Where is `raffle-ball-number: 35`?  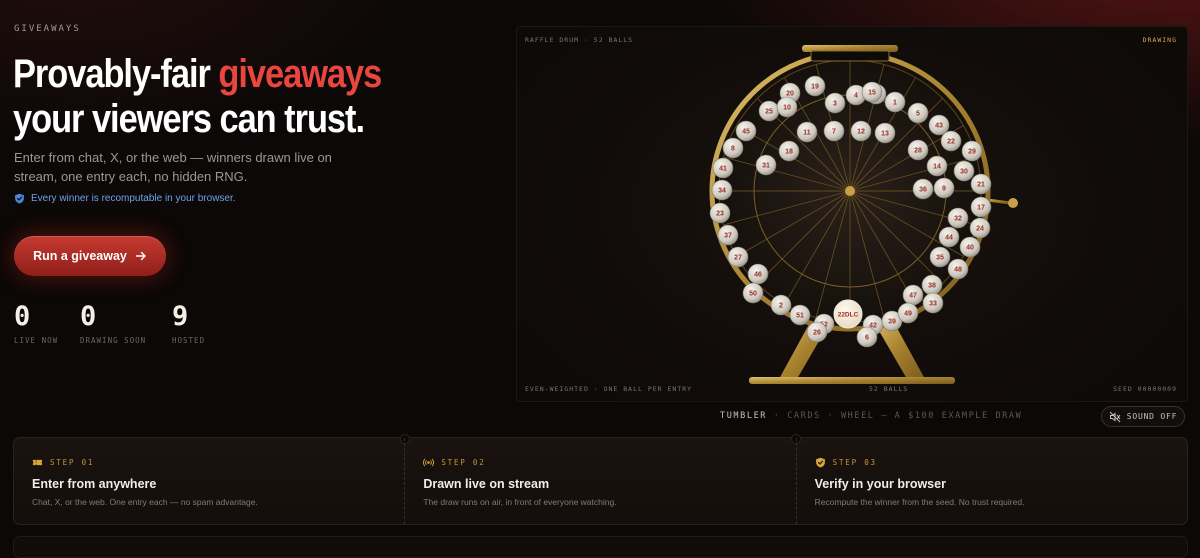
raffle-ball-number: 35 is located at coordinates (940, 258).